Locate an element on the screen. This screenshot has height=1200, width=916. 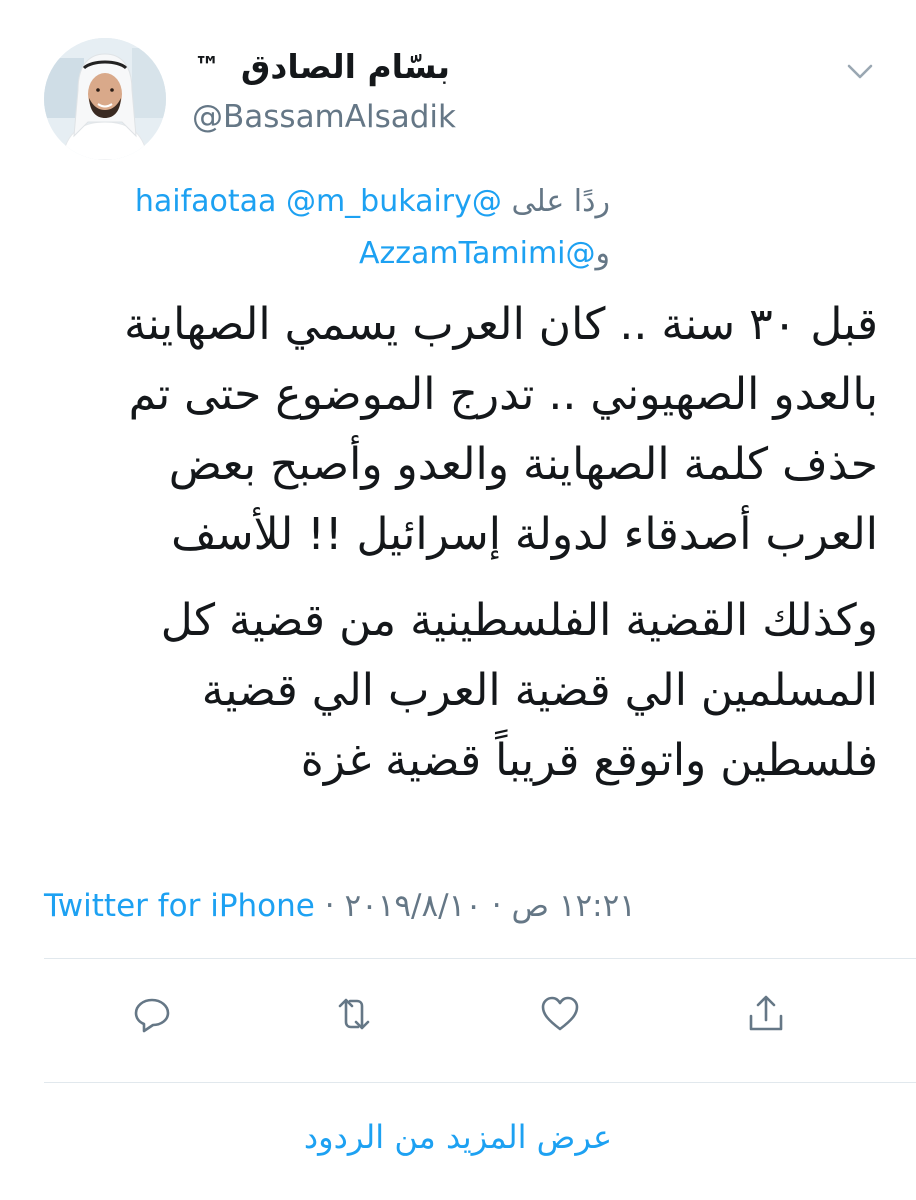
reply-to-line: و@AzzamTamimi is located at coordinates (484, 254).